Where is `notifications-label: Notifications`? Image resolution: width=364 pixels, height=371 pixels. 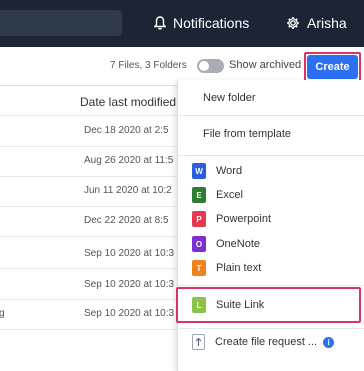
notifications-label: Notifications is located at coordinates (211, 23).